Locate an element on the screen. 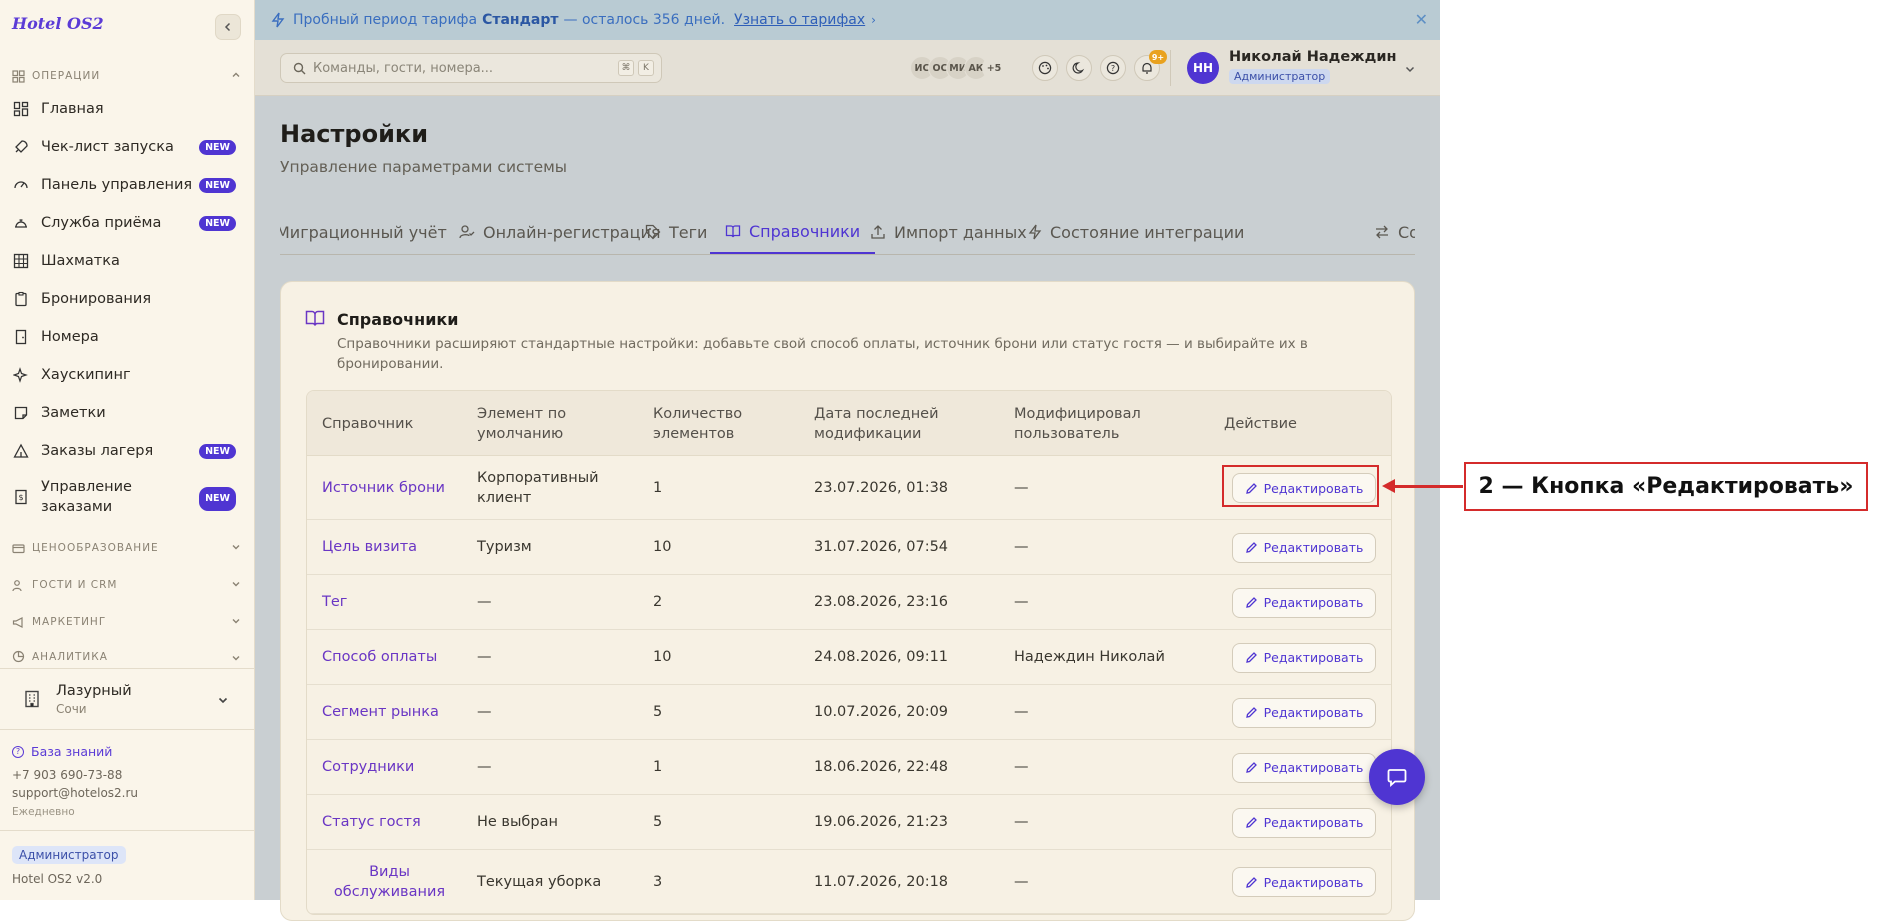 This screenshot has width=1891, height=921. section-label: МАРКЕТИНГ is located at coordinates (69, 622).